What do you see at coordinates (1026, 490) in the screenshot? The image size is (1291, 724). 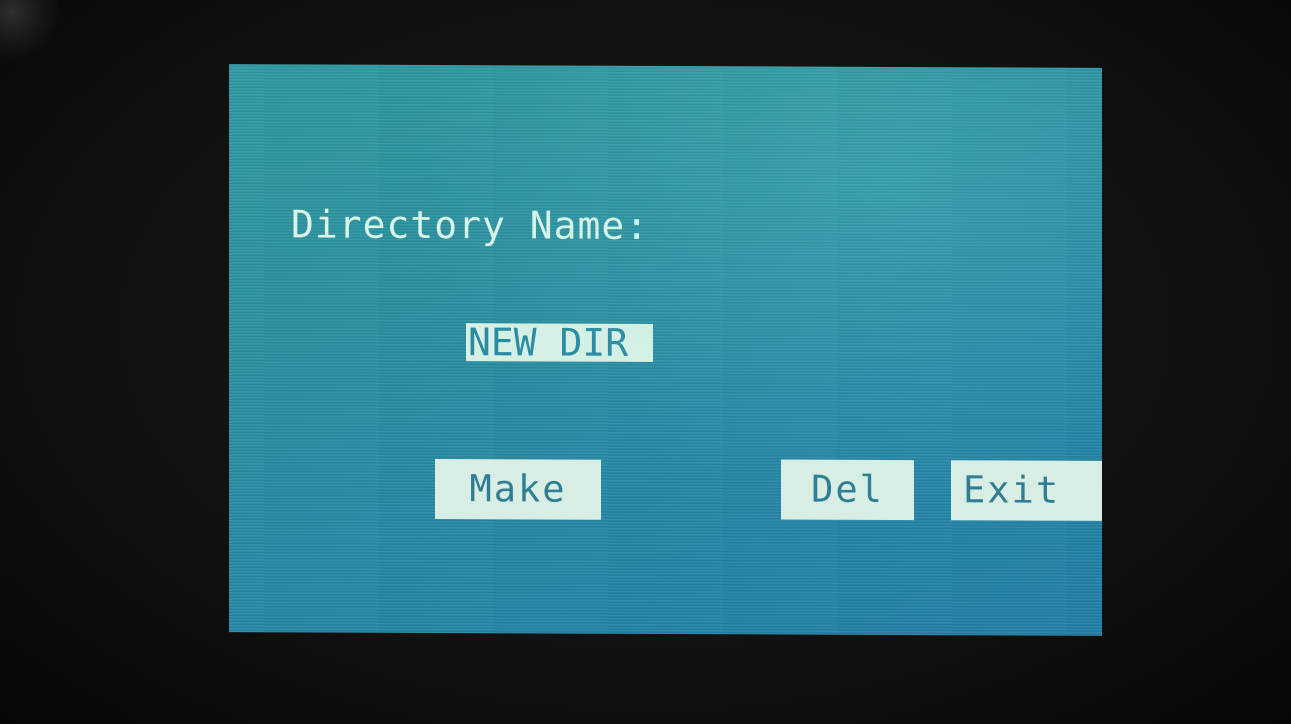 I see `exit-button: Exit` at bounding box center [1026, 490].